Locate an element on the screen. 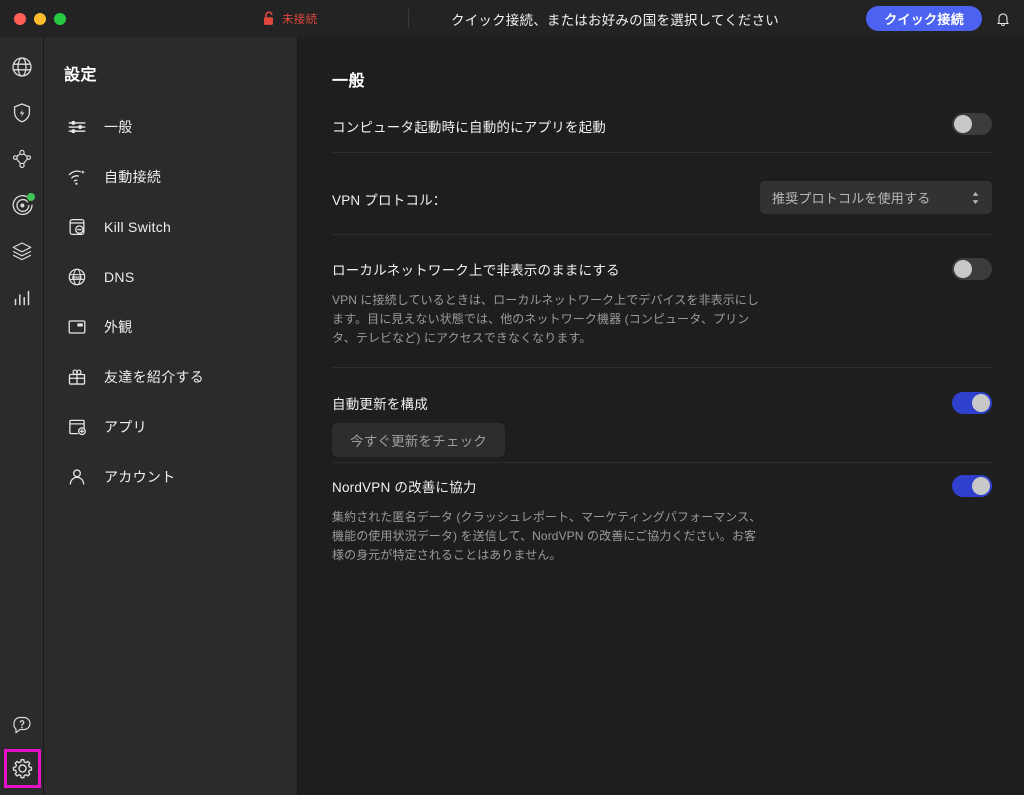 This screenshot has width=1024, height=795. appearance-window-icon is located at coordinates (77, 327).